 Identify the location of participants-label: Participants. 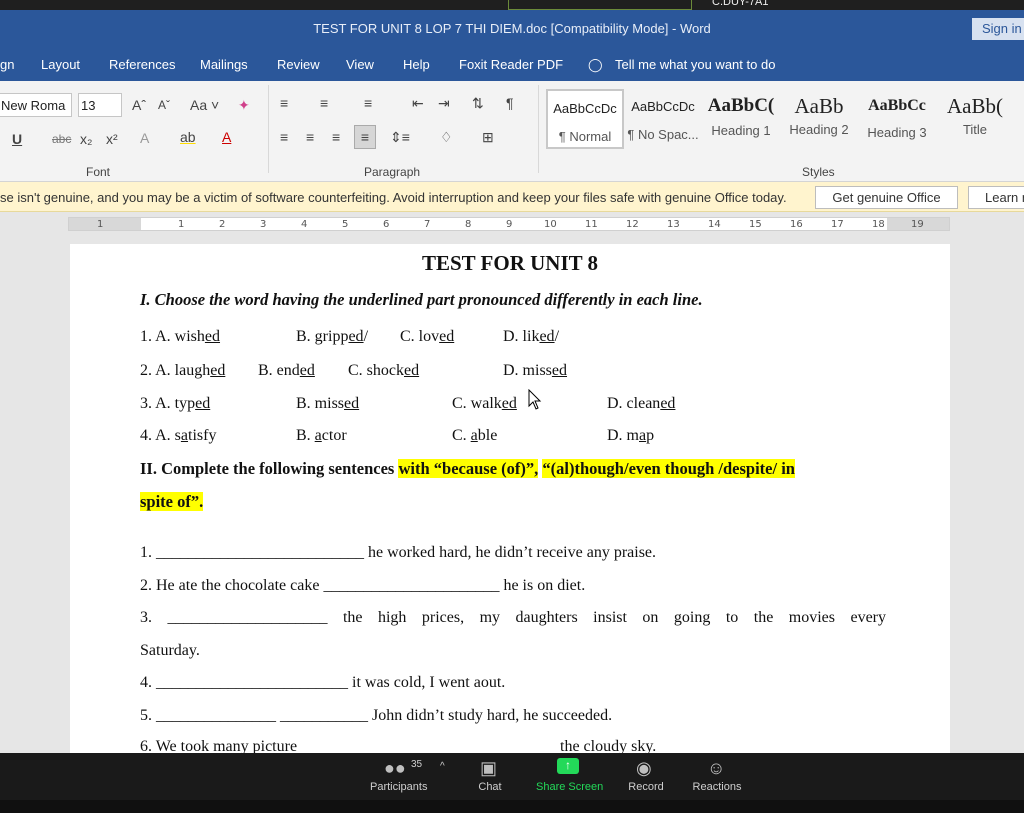
(398, 787).